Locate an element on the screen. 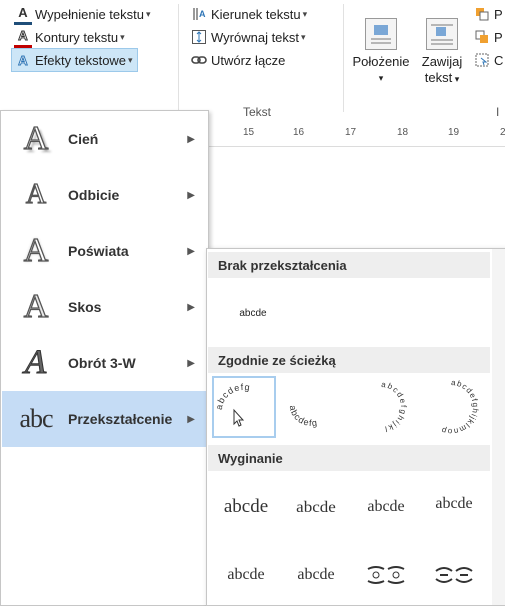 The height and width of the screenshot is (606, 505). menu-item-3d-rotation: A Obrót 3-W ▶ is located at coordinates (104, 363).